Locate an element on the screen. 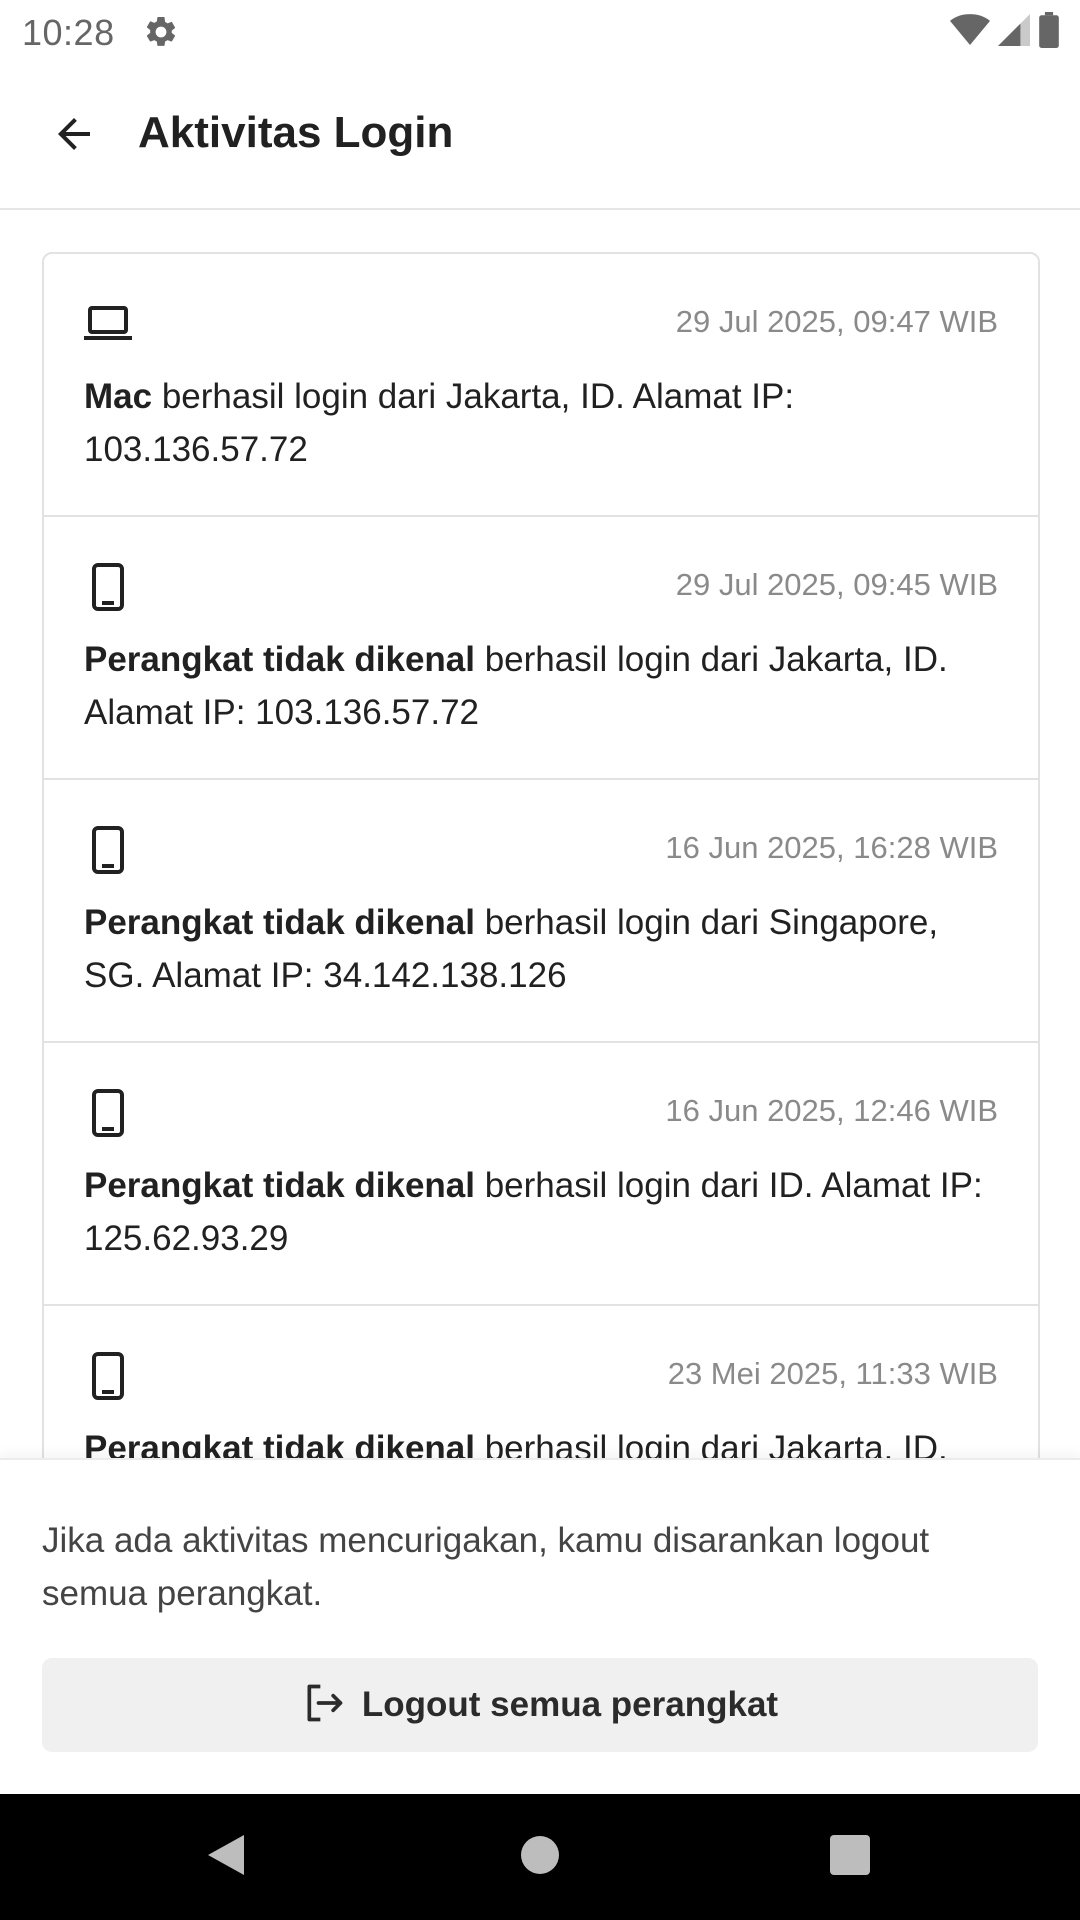  login-time: 16 Jun 2025, 16:28 WIB is located at coordinates (831, 847).